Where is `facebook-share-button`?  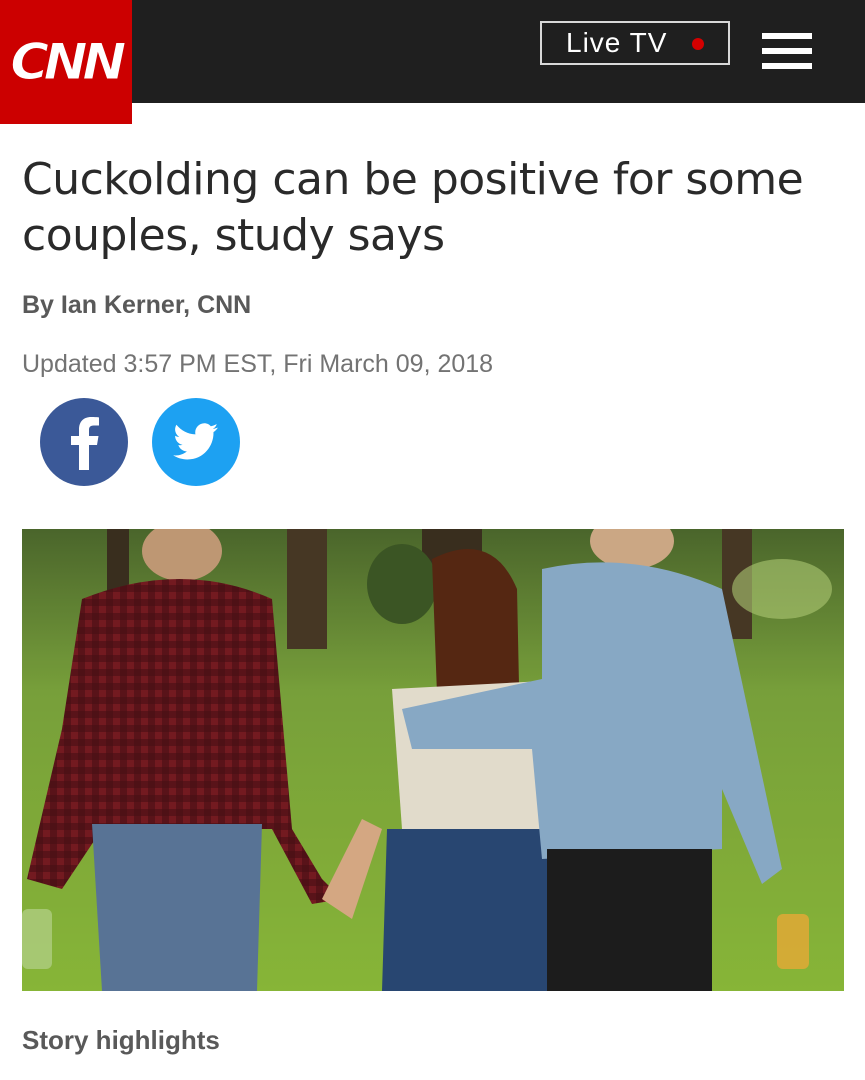
facebook-share-button is located at coordinates (84, 442).